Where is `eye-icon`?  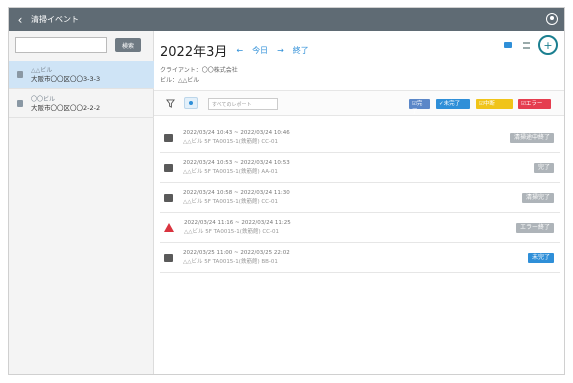
eye-icon is located at coordinates (191, 103).